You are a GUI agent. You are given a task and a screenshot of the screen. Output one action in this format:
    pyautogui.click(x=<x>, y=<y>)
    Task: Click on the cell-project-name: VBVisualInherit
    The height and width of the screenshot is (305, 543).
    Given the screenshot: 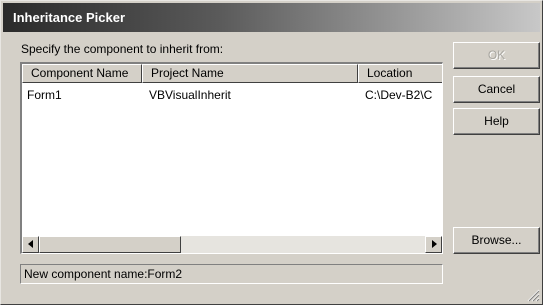 What is the action you would take?
    pyautogui.click(x=190, y=95)
    